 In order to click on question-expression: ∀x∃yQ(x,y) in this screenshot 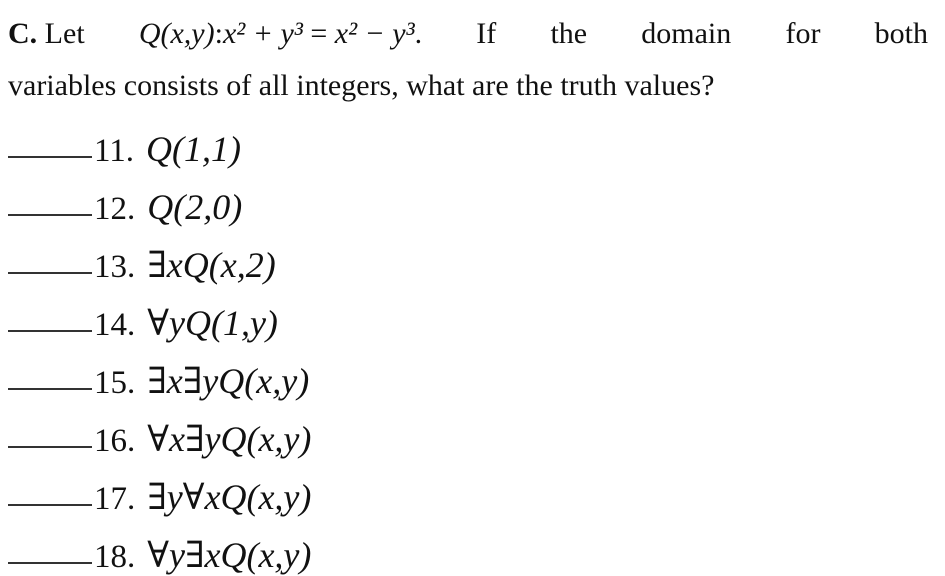, I will do `click(229, 439)`.